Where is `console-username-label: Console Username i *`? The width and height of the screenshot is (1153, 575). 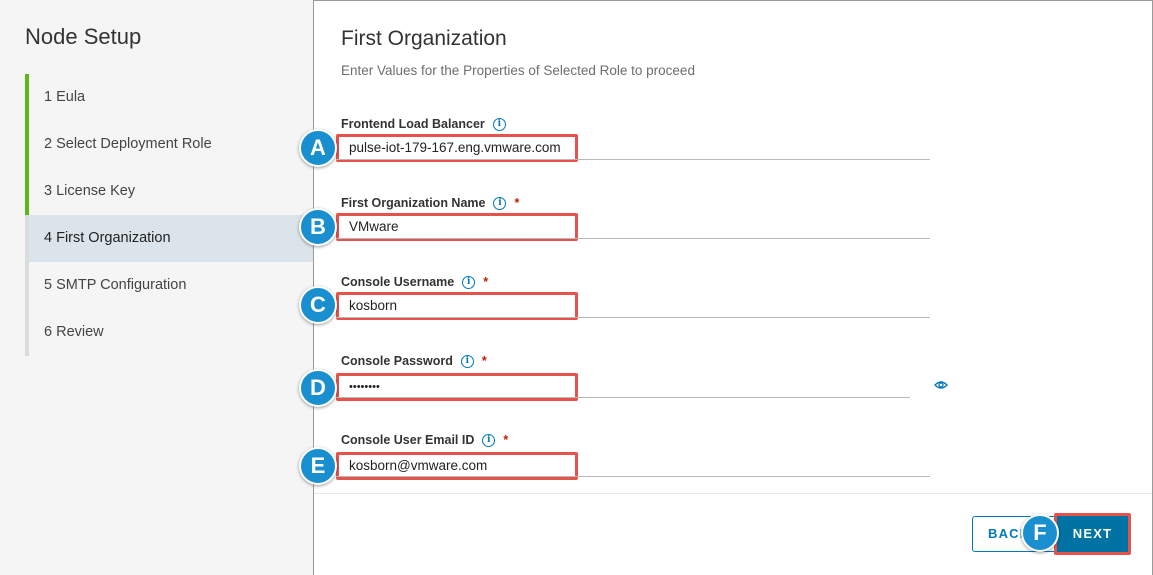 console-username-label: Console Username i * is located at coordinates (414, 282).